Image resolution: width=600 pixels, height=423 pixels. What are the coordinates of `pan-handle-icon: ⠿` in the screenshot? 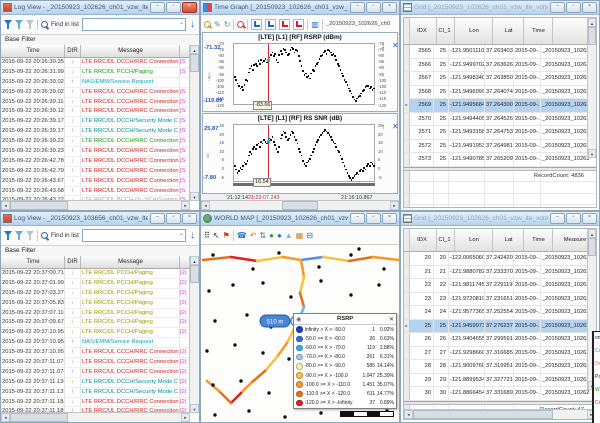 It's located at (207, 235).